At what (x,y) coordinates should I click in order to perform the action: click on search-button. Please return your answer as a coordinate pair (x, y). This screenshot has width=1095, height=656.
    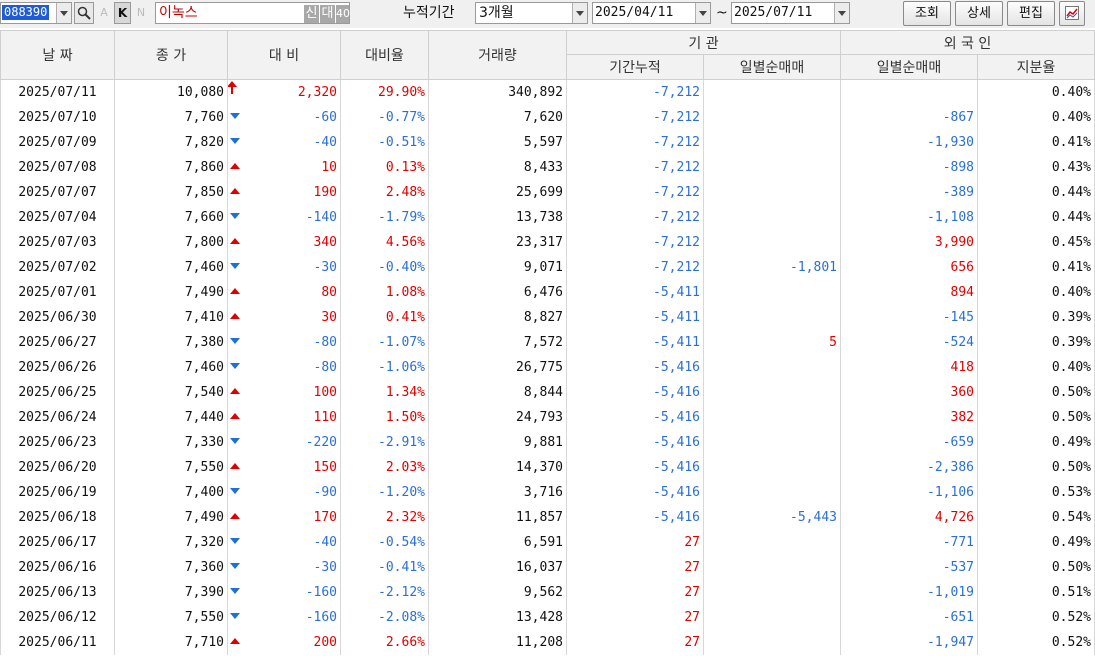
    Looking at the image, I should click on (84, 13).